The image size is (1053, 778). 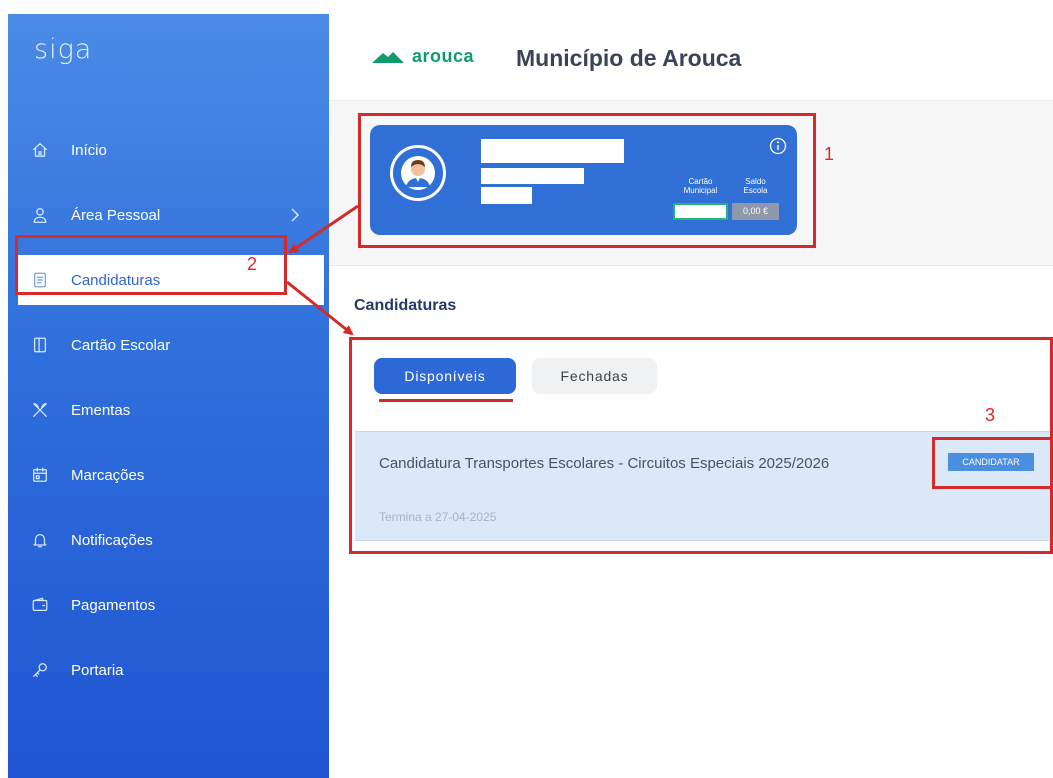 I want to click on annotation-arrows, so click(x=322, y=270).